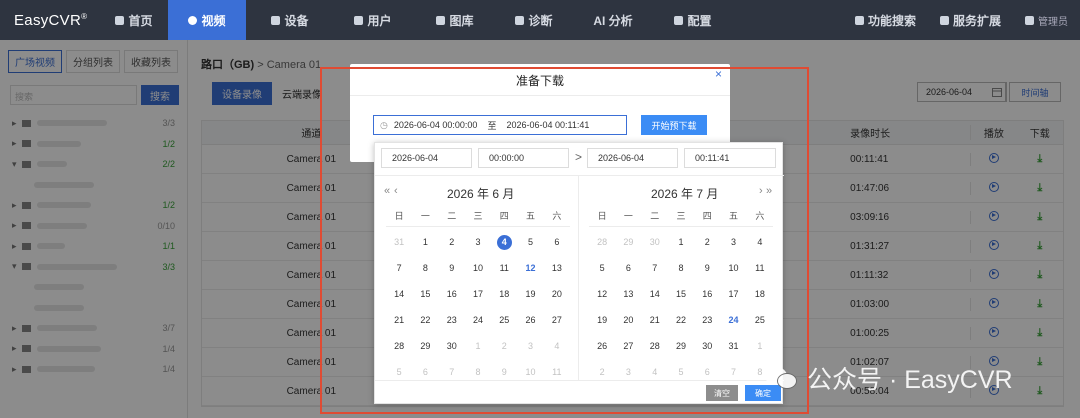  Describe the element at coordinates (193, 20) in the screenshot. I see `video-play-icon` at that location.